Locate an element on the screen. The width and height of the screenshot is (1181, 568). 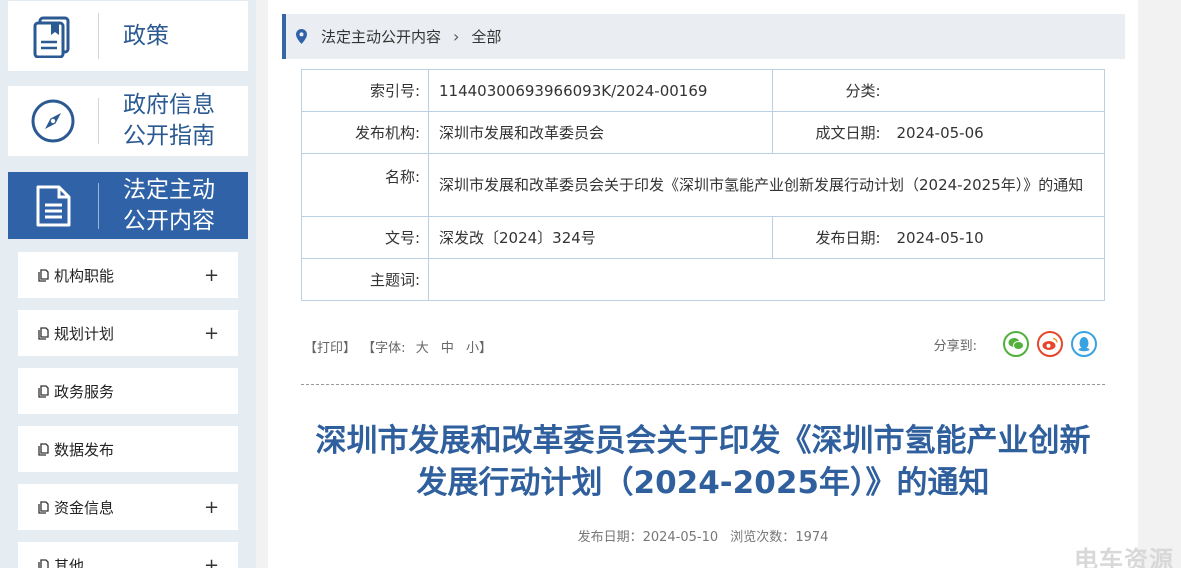
font-size-label: 【字体: is located at coordinates (384, 348).